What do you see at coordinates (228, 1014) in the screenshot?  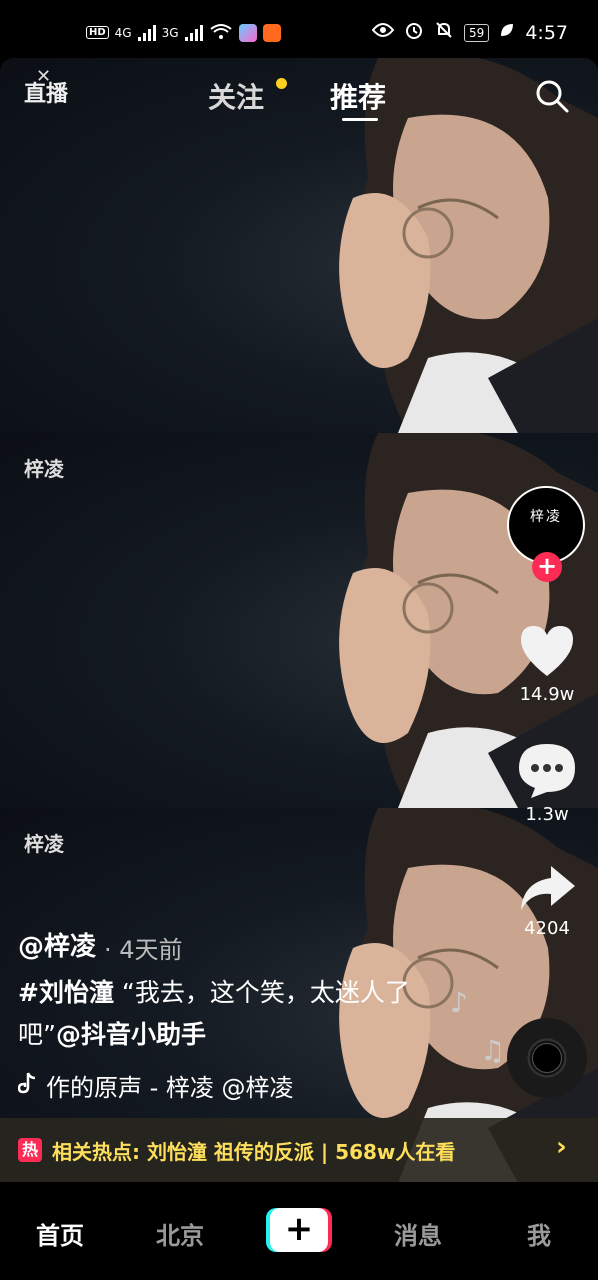 I see `video-description: #刘怡潼 “我去，这个笑，太迷人了吧”@抖音小助手` at bounding box center [228, 1014].